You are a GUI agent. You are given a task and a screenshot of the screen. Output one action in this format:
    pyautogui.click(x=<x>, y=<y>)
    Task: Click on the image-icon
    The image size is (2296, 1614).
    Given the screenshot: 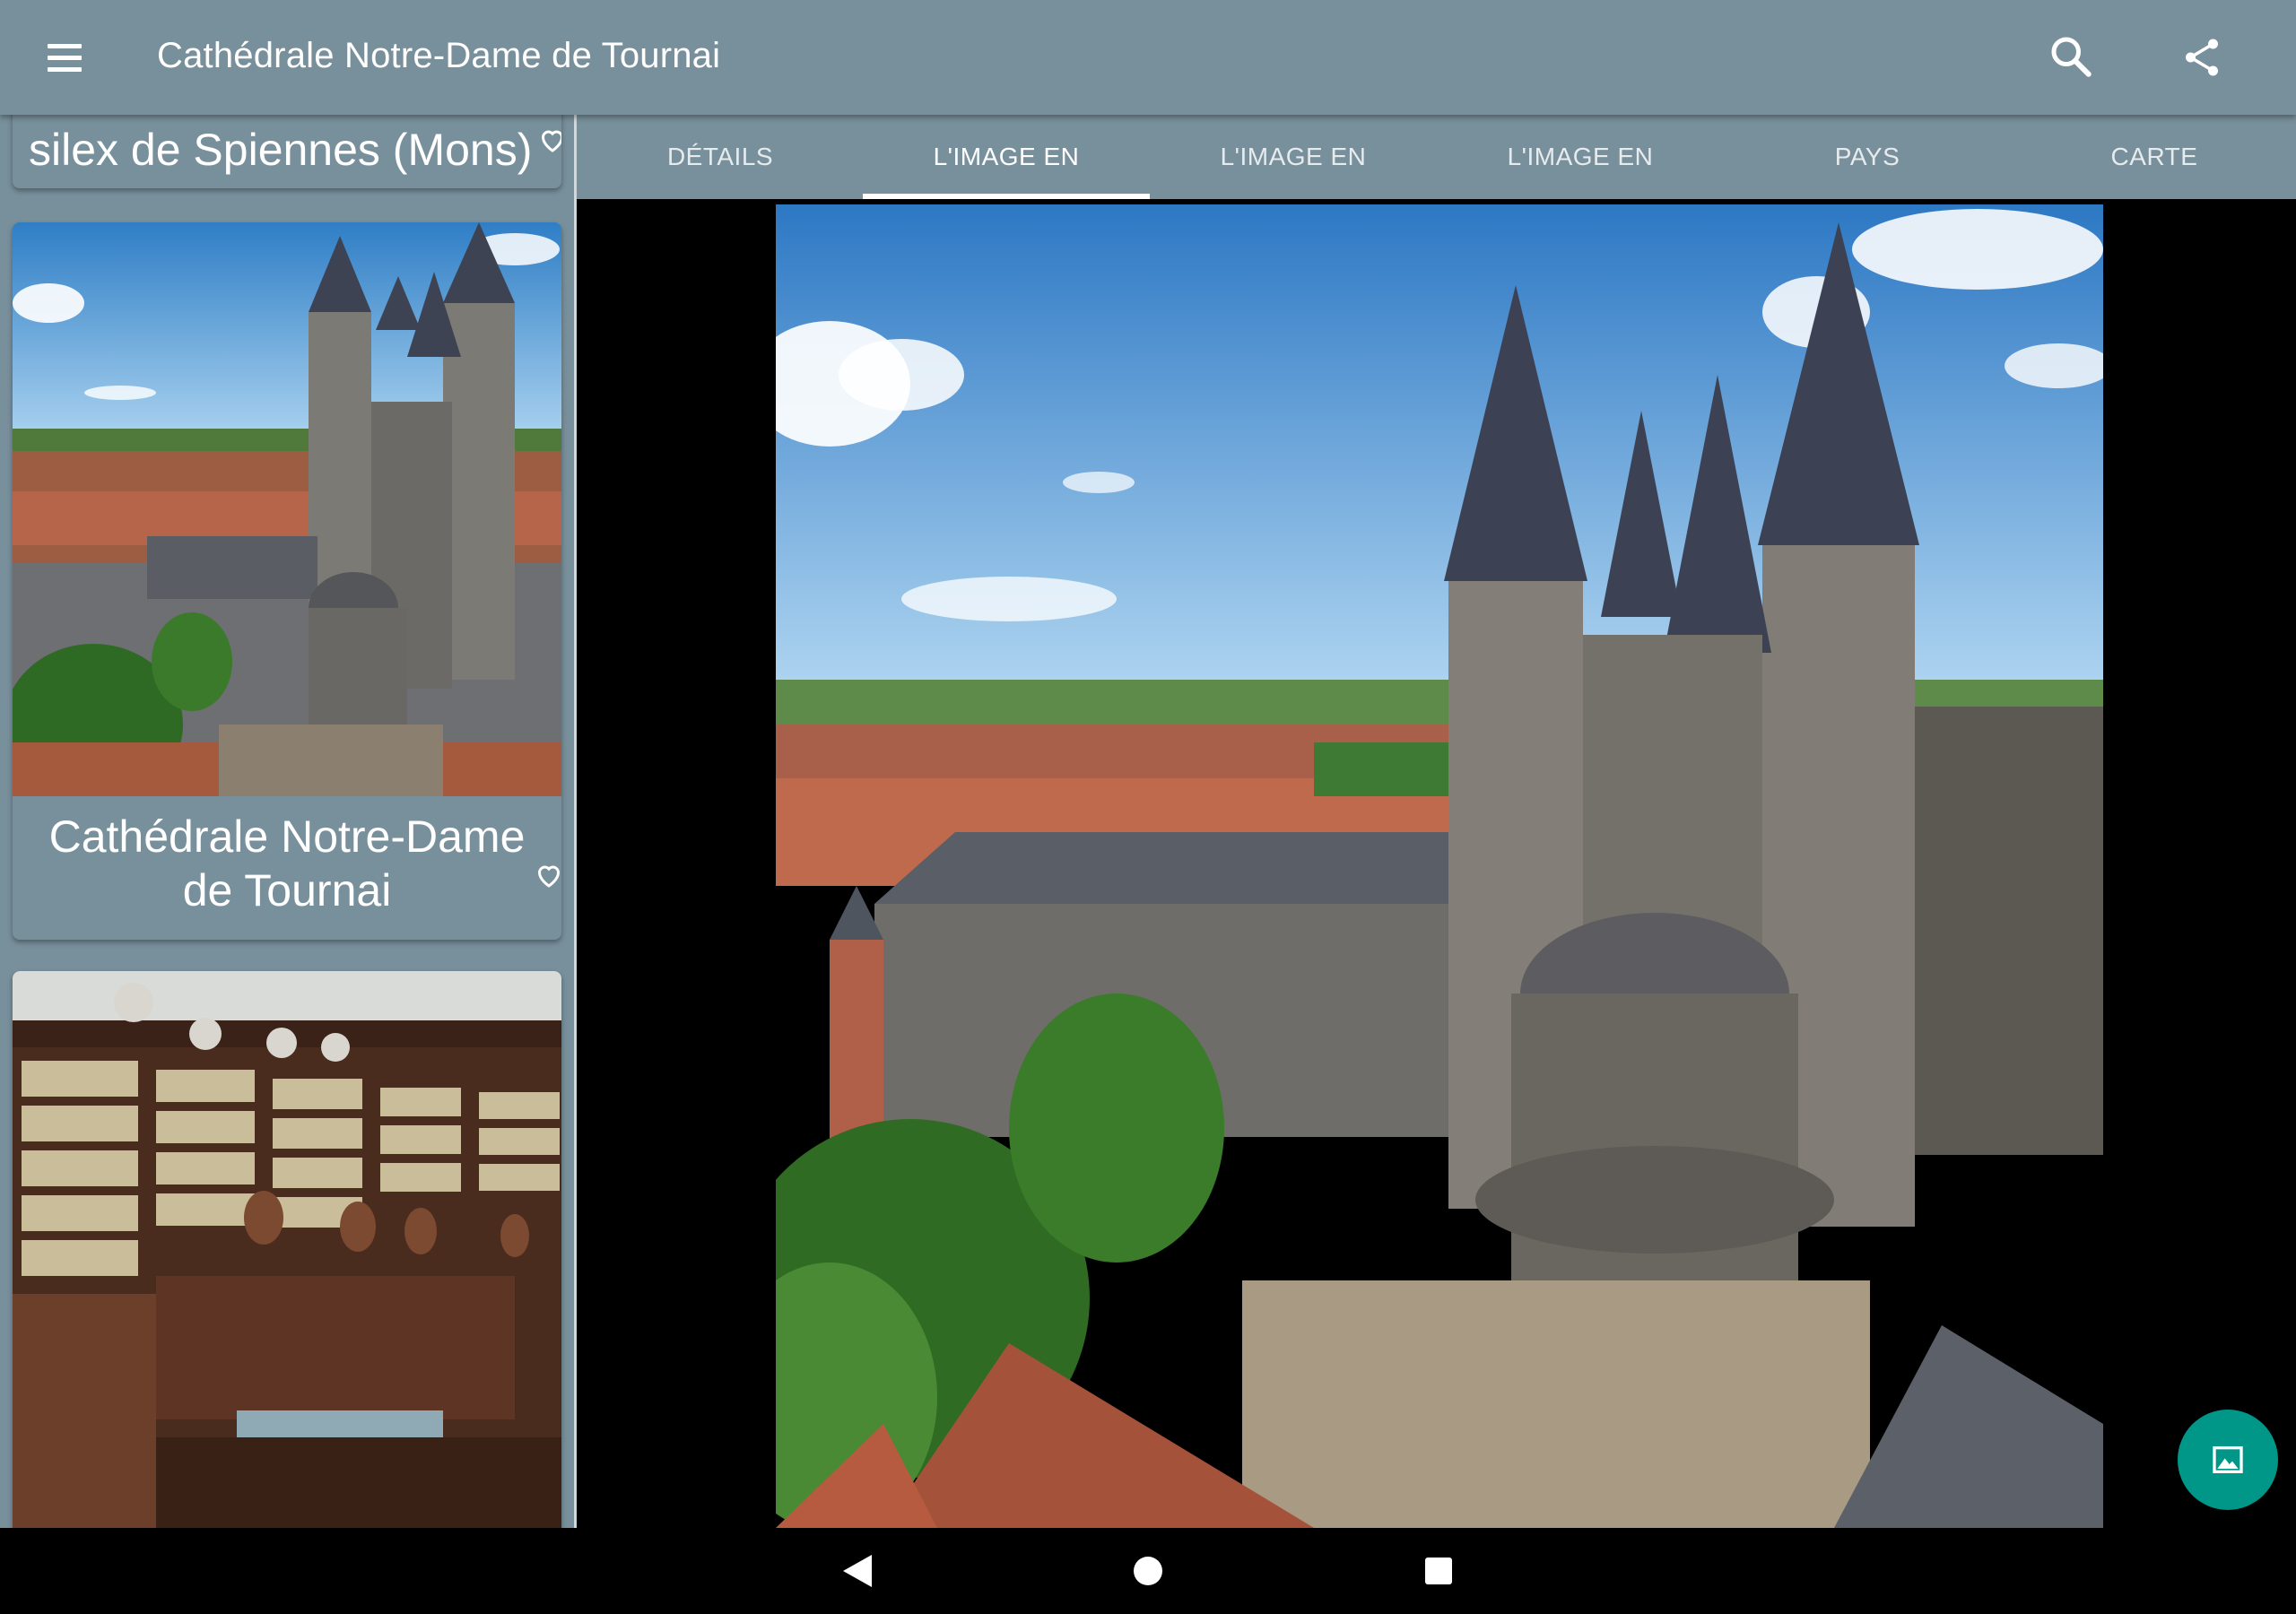 What is the action you would take?
    pyautogui.click(x=2228, y=1459)
    